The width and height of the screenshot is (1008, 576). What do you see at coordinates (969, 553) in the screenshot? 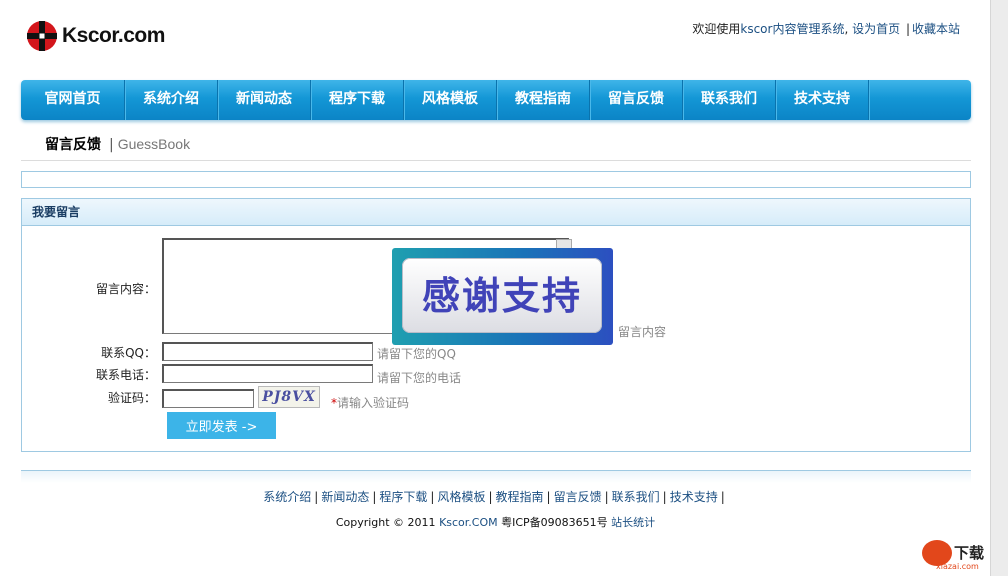
I see `watermark-text: 下载` at bounding box center [969, 553].